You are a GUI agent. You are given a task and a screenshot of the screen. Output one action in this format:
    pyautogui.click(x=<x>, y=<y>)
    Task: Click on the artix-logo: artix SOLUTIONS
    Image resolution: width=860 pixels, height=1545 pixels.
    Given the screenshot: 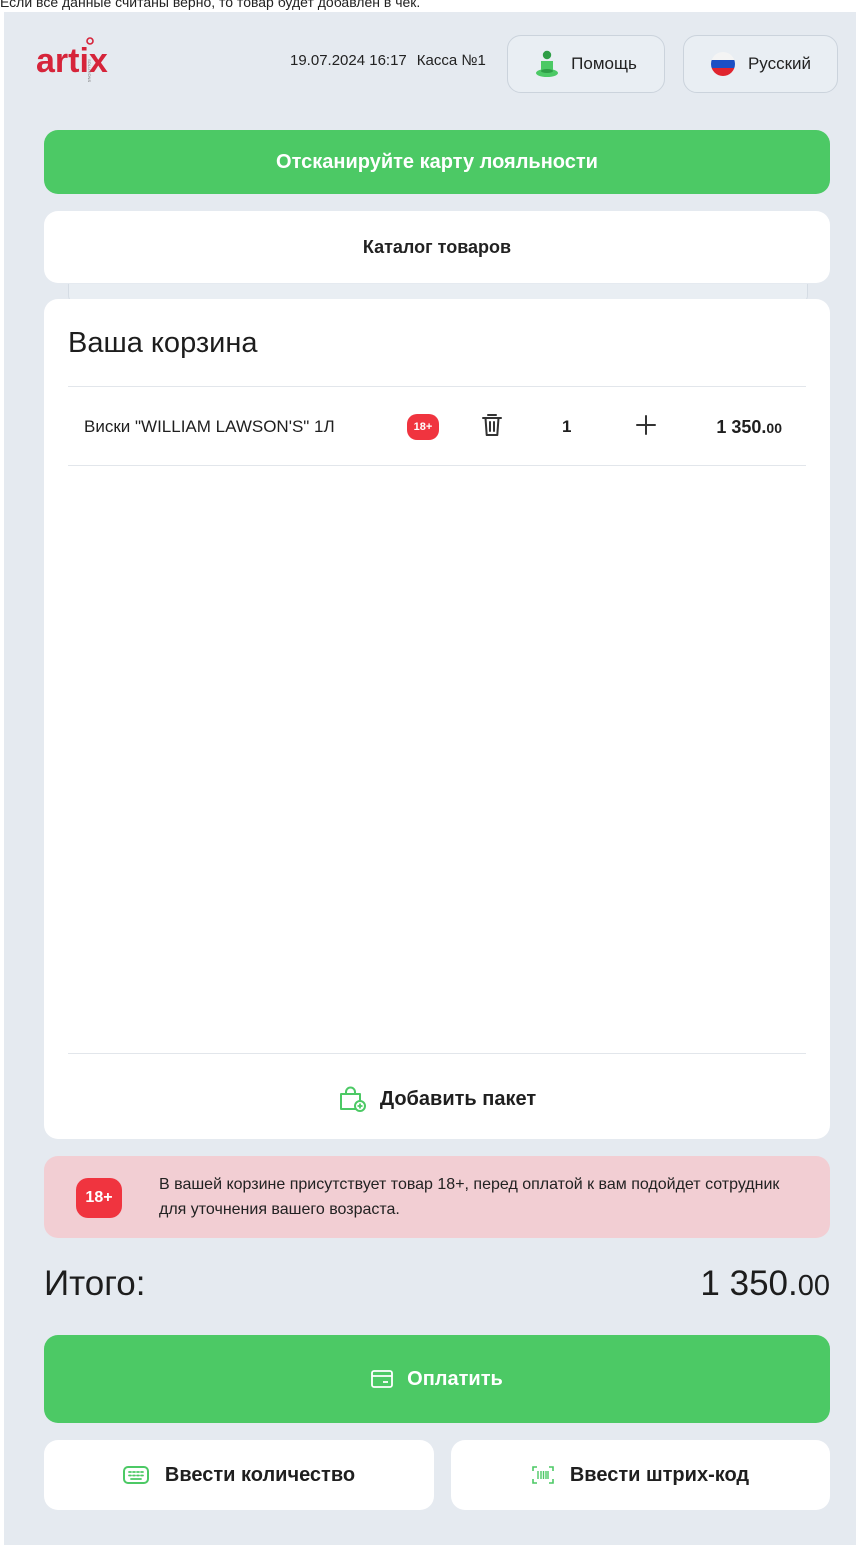 What is the action you would take?
    pyautogui.click(x=72, y=59)
    